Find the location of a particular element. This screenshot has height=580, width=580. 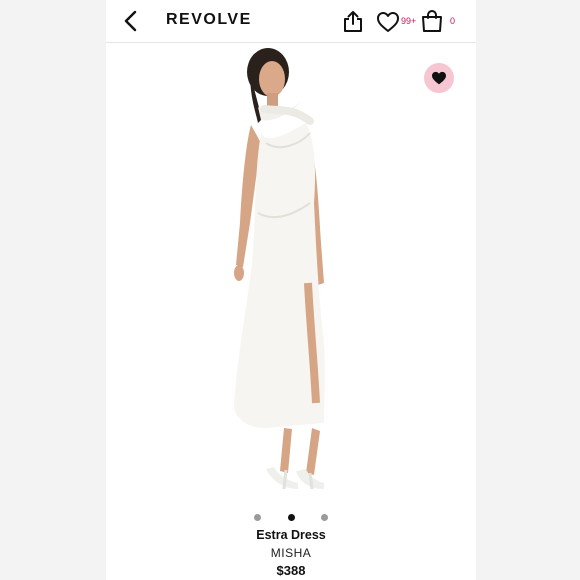

heart-outline-icon is located at coordinates (388, 22).